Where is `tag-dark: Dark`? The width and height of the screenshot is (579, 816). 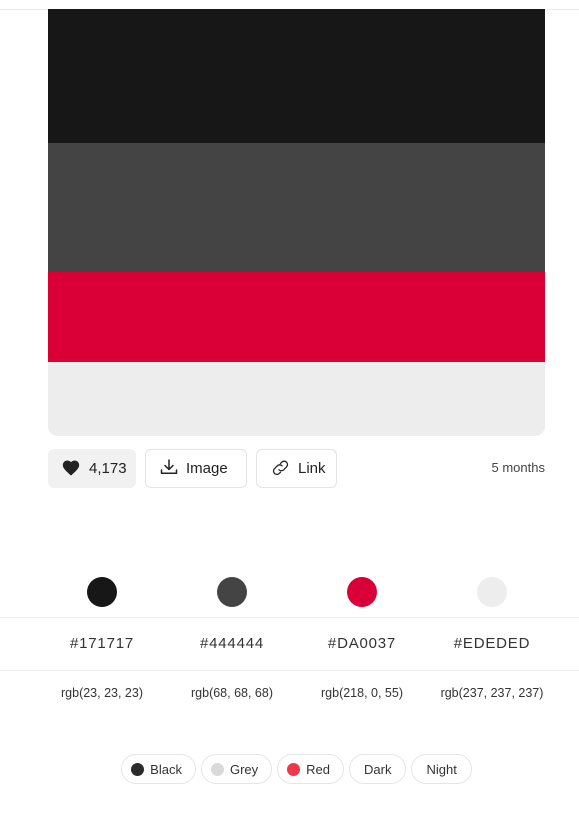
tag-dark: Dark is located at coordinates (378, 769).